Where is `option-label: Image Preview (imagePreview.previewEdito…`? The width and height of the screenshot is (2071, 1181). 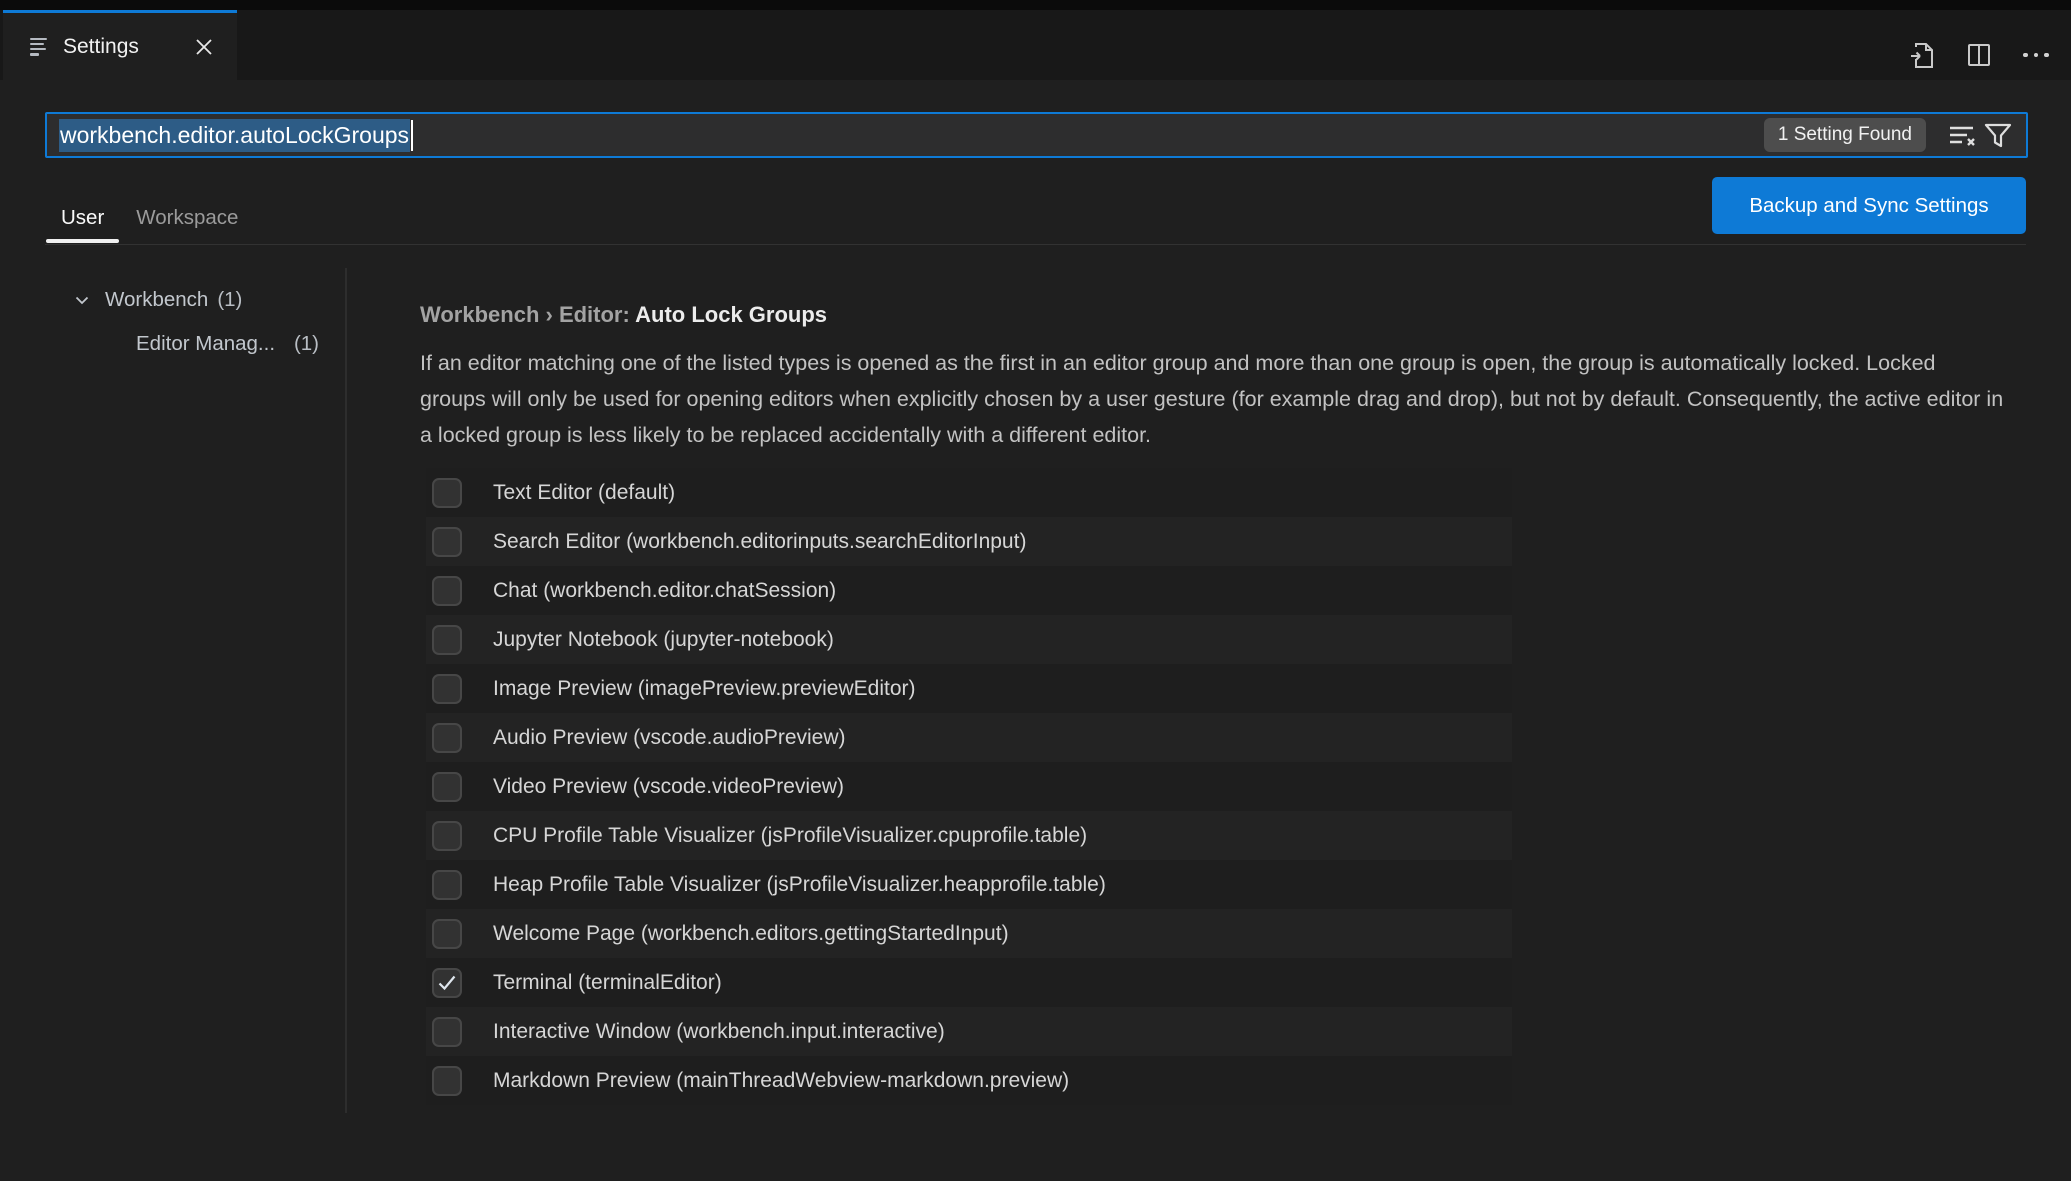
option-label: Image Preview (imagePreview.previewEdito… is located at coordinates (704, 688).